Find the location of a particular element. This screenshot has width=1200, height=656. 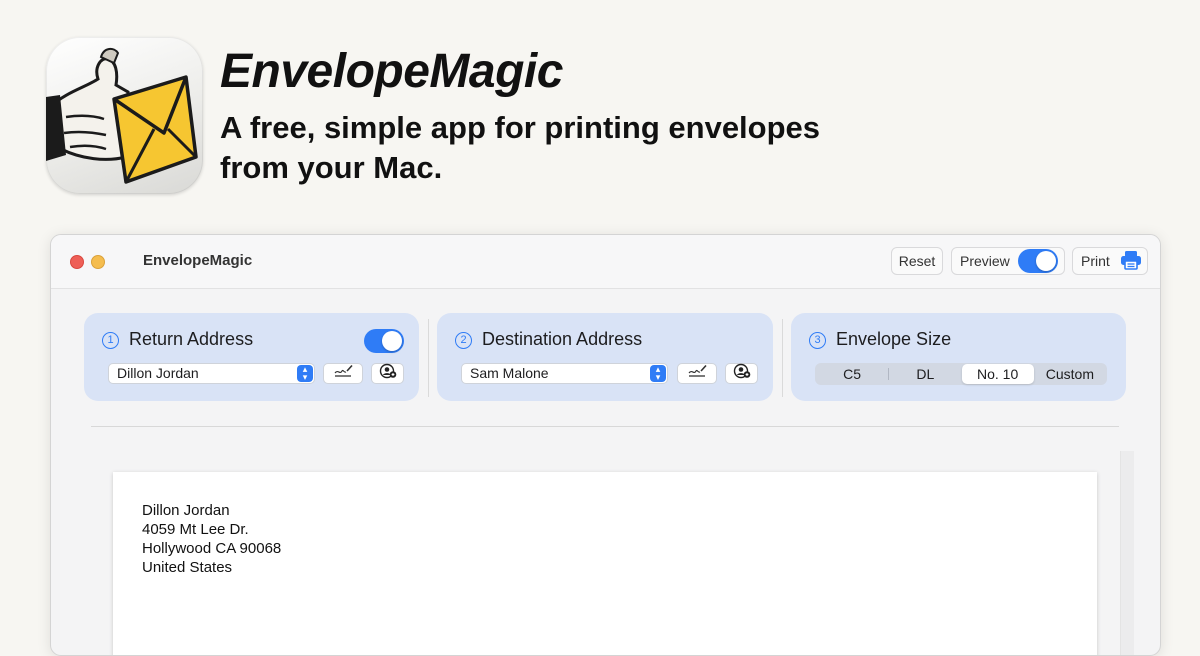

preview-toggle is located at coordinates (1037, 261).